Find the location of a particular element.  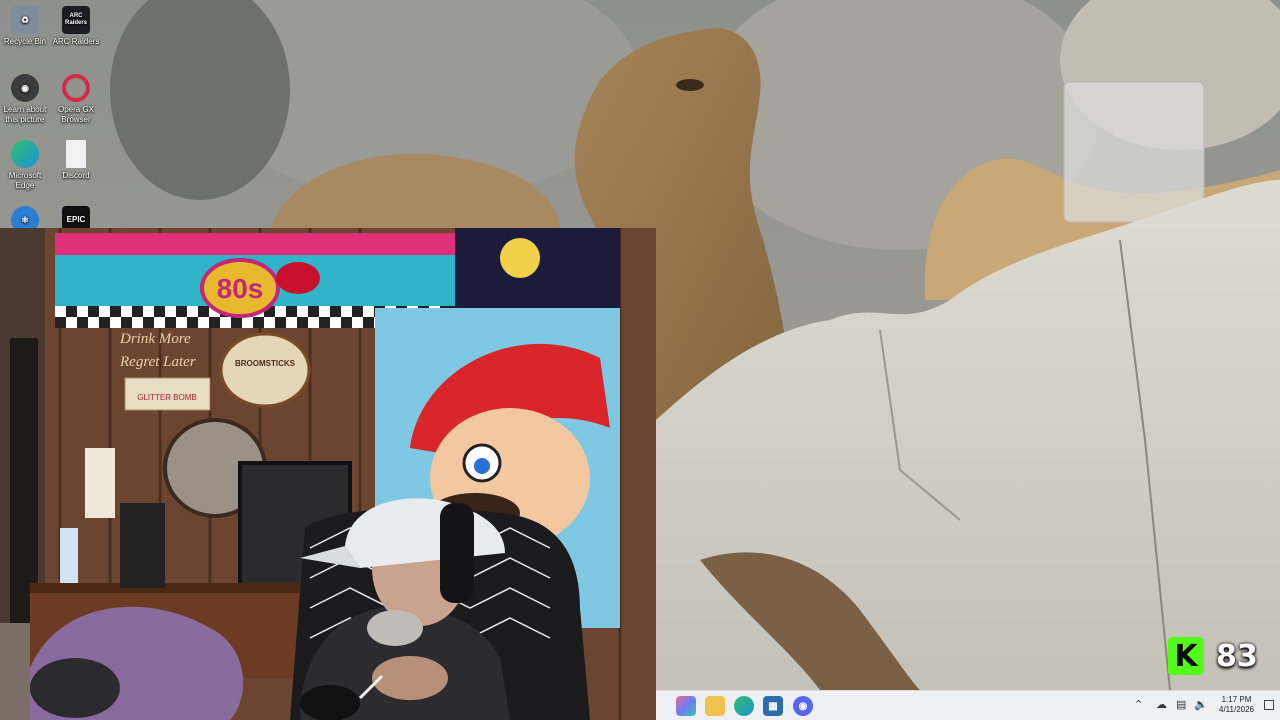

file-explorer-icon is located at coordinates (715, 706).